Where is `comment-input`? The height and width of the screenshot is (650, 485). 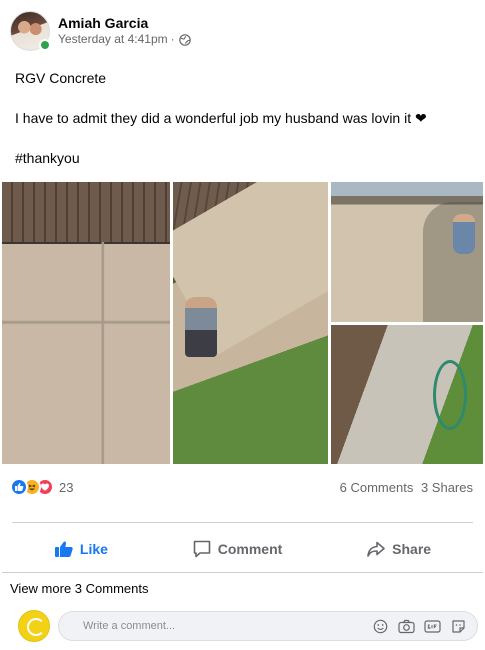
comment-input is located at coordinates (223, 626).